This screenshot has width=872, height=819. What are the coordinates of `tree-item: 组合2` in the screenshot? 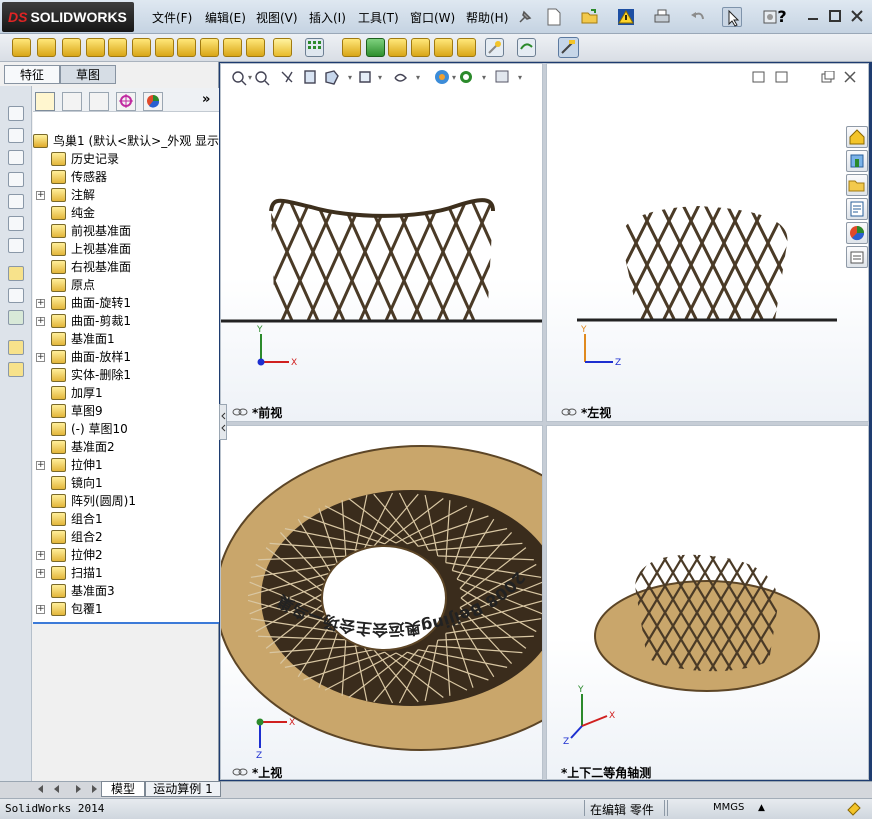 It's located at (126, 537).